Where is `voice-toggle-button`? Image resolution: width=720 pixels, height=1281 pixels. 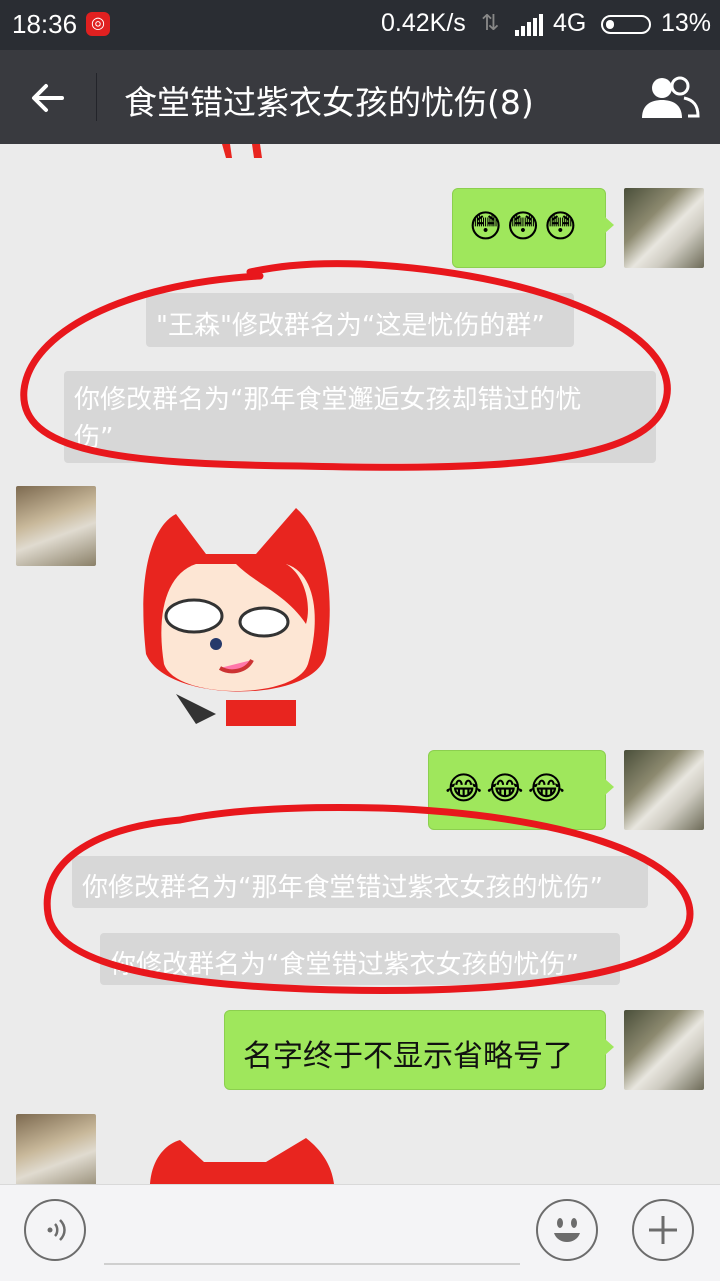
voice-toggle-button is located at coordinates (55, 1230).